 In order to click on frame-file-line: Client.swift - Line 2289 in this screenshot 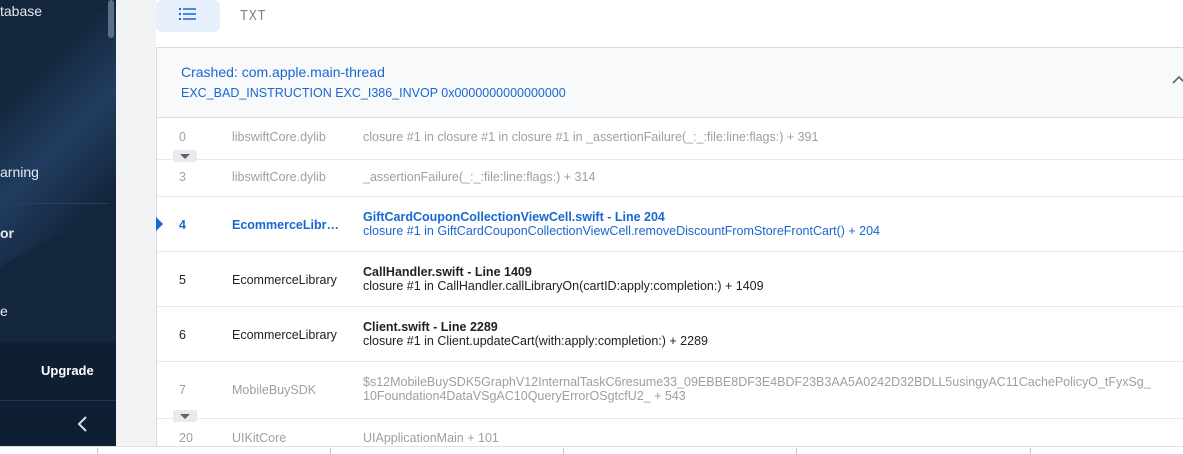, I will do `click(763, 327)`.